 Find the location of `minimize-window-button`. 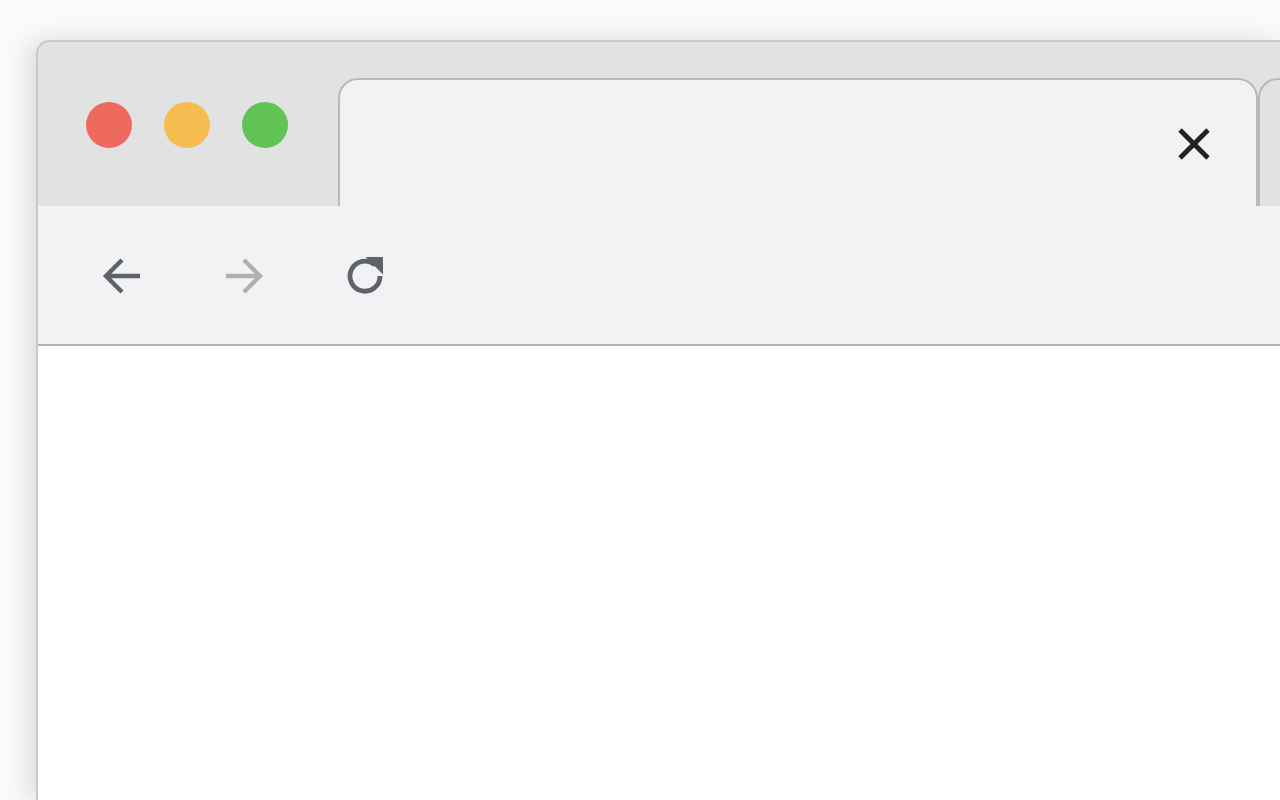

minimize-window-button is located at coordinates (187, 125).